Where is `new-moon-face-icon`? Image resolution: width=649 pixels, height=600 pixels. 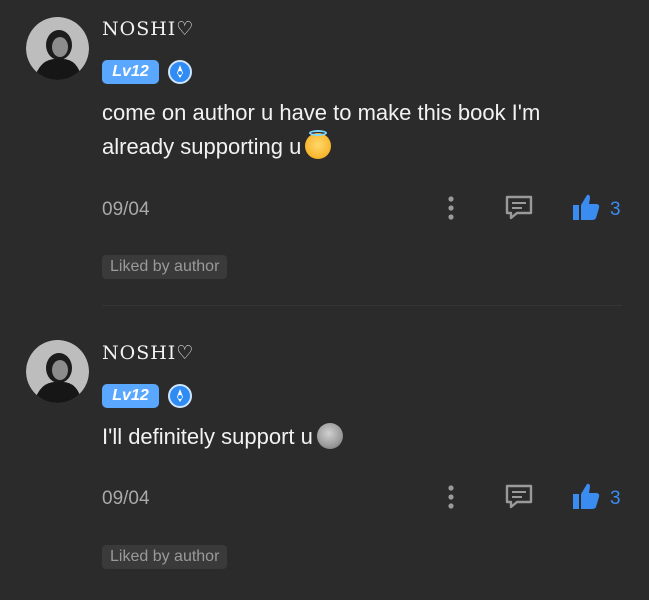
new-moon-face-icon is located at coordinates (329, 436).